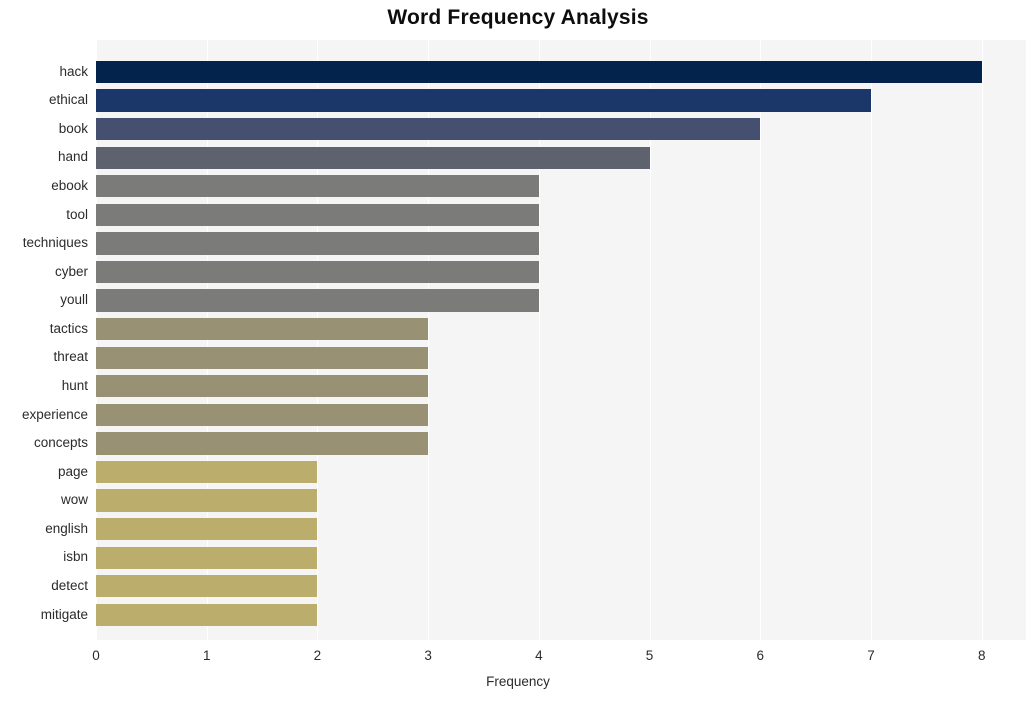 The height and width of the screenshot is (701, 1036). What do you see at coordinates (69, 585) in the screenshot?
I see `y-tick-label-detect: detect` at bounding box center [69, 585].